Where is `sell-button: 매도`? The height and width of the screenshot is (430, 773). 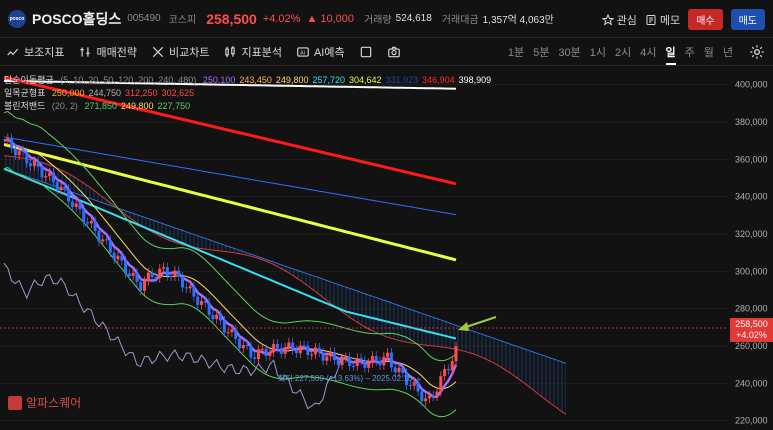
sell-button: 매도 is located at coordinates (747, 19).